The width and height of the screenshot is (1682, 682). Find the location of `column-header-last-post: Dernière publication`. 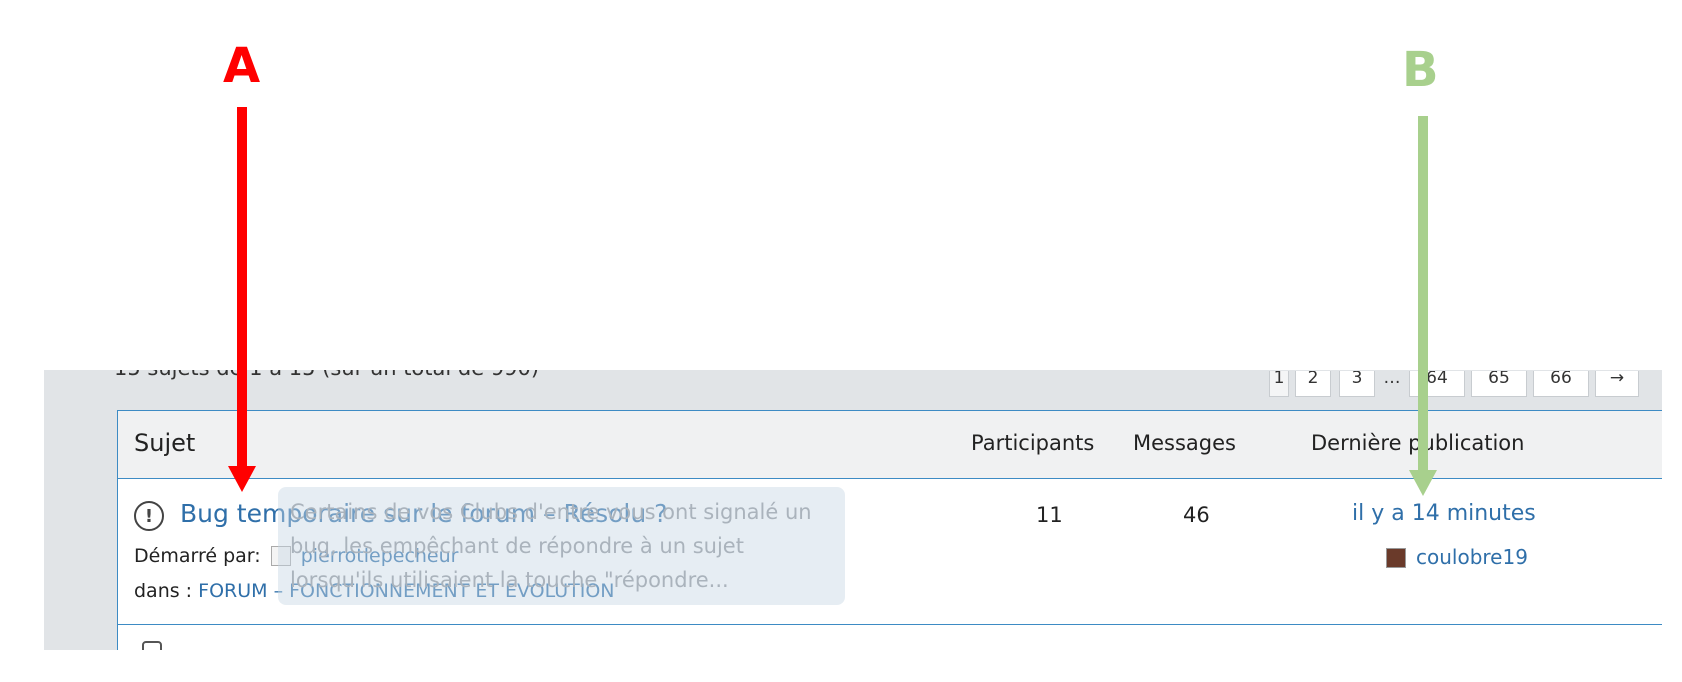

column-header-last-post: Dernière publication is located at coordinates (1417, 443).